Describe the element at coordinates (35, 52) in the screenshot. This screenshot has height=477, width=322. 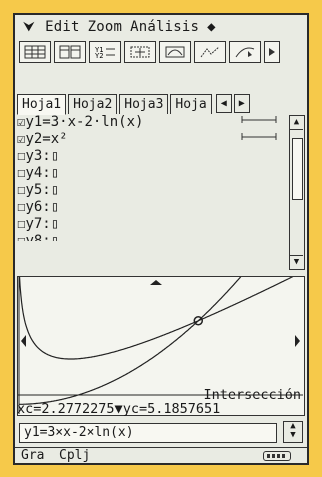
I see `table-icon` at that location.